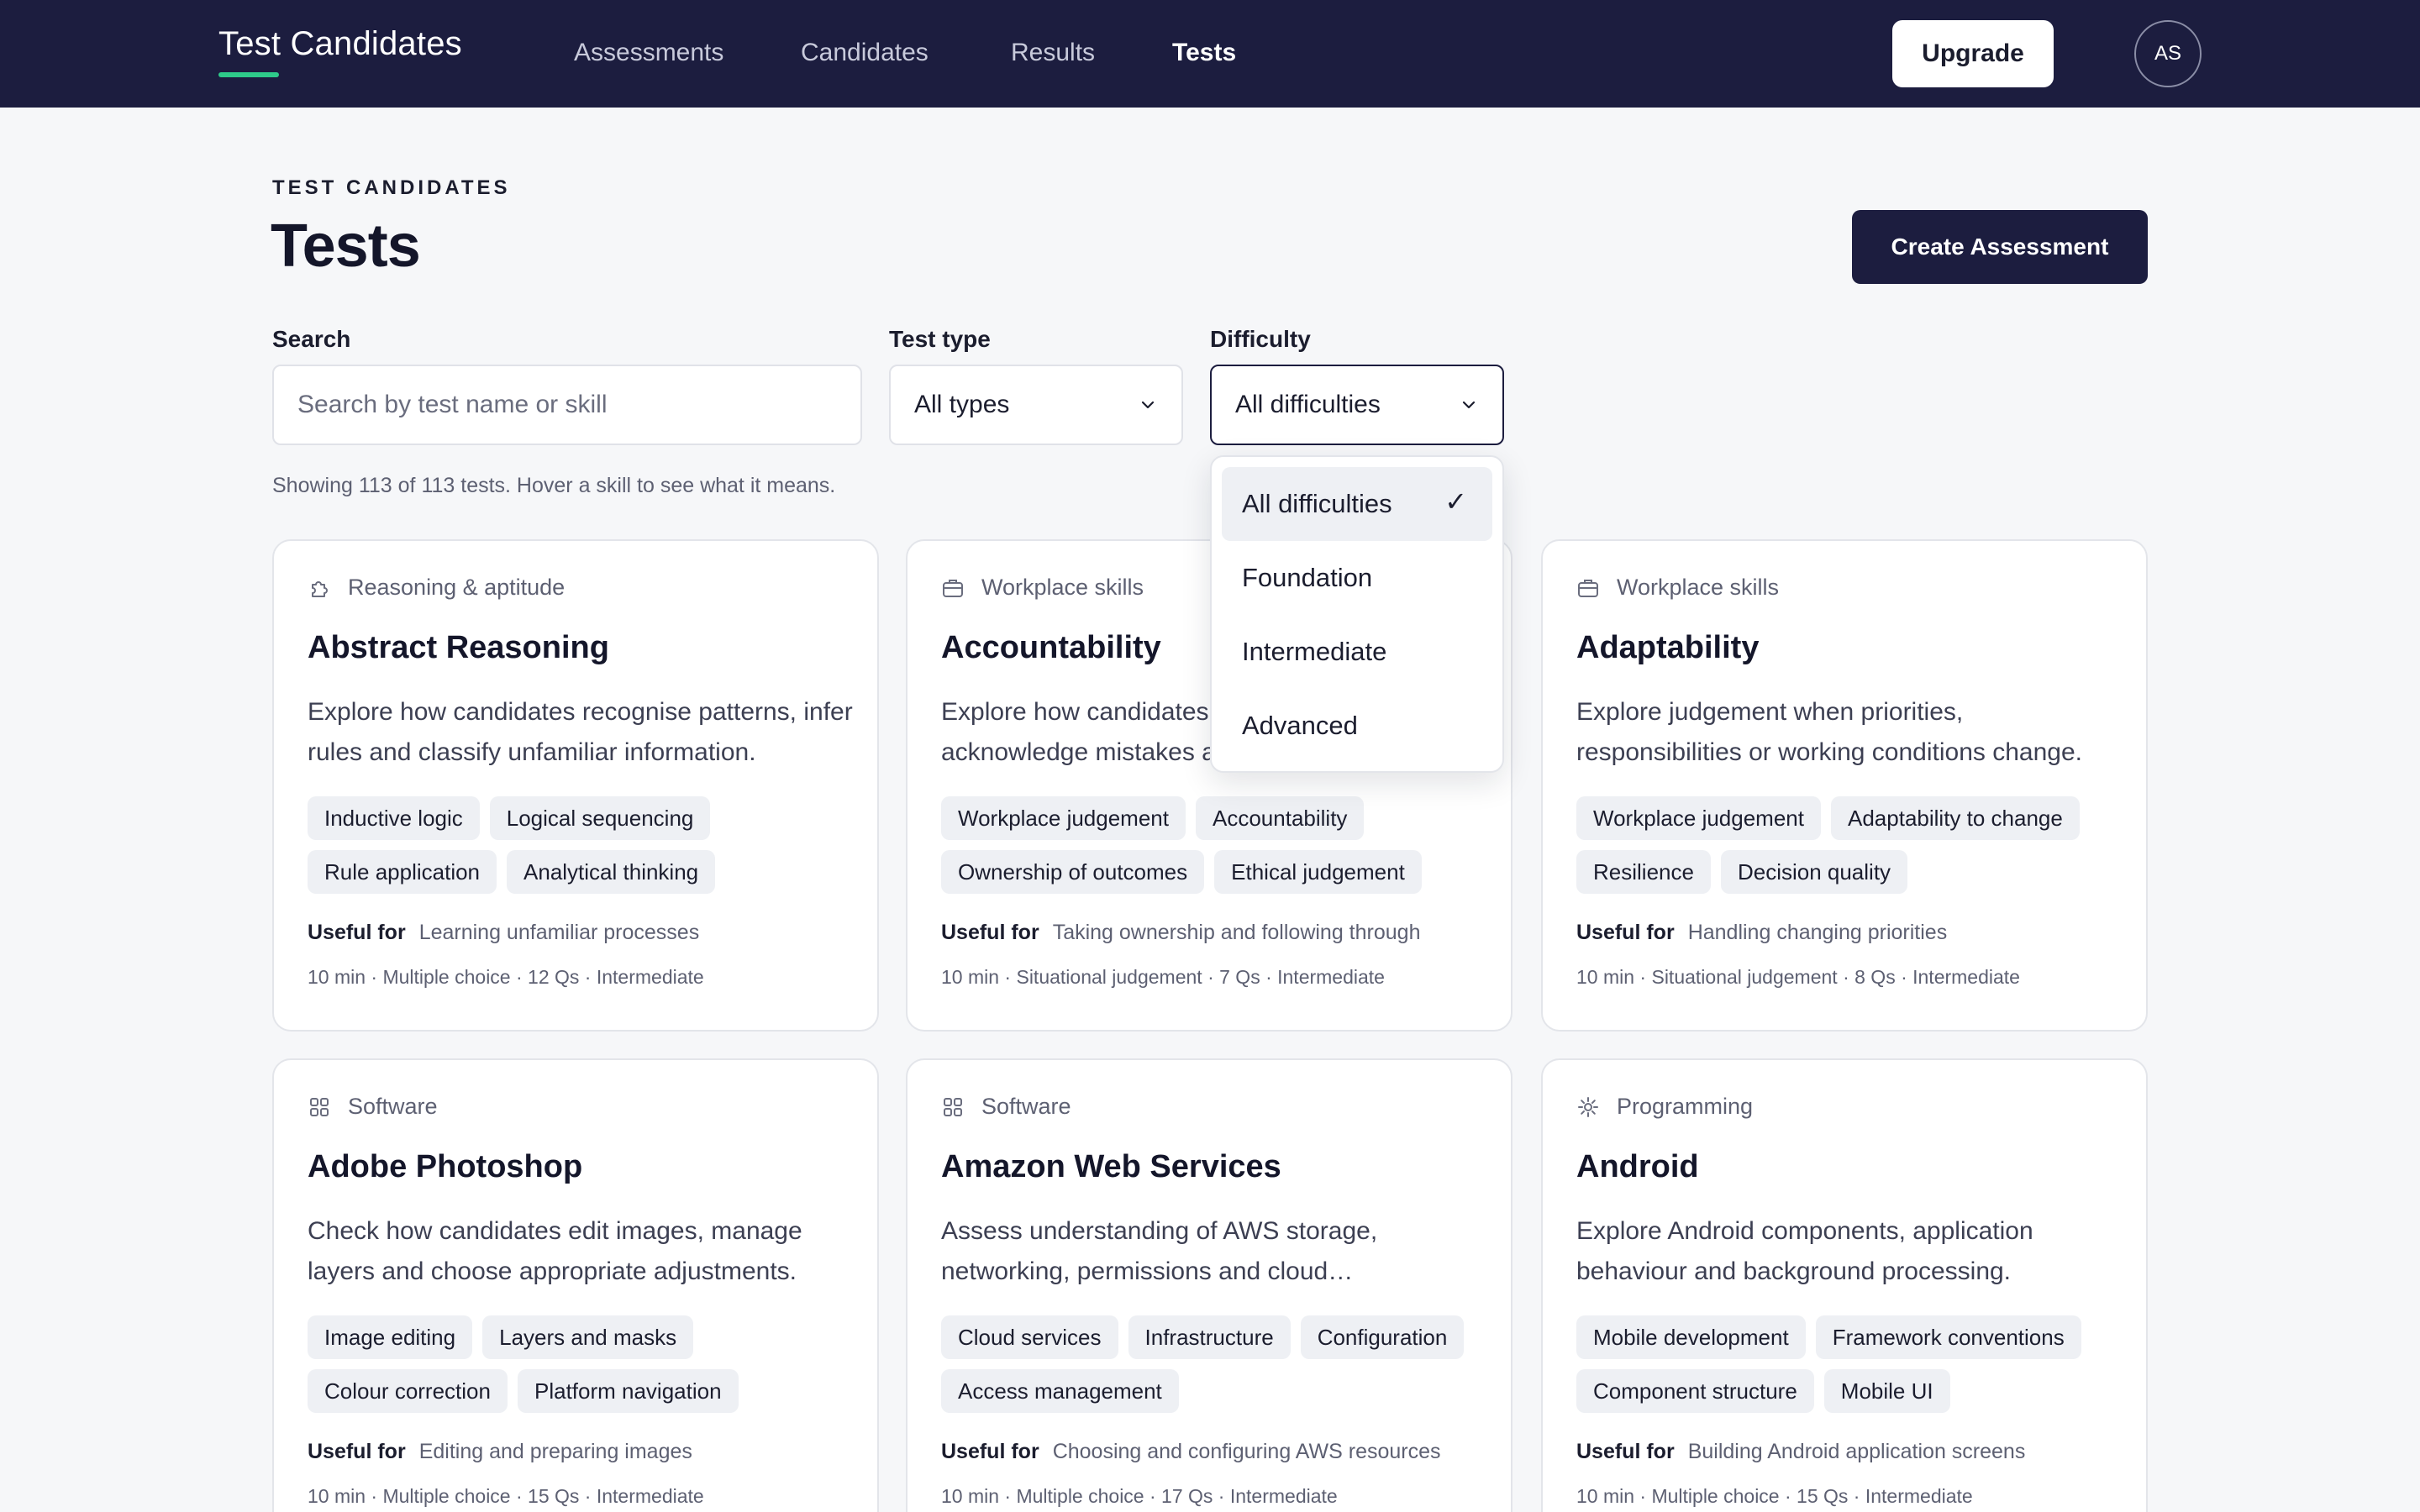 This screenshot has width=2420, height=1512. I want to click on page-eyebrow: TEST CANDIDATES, so click(391, 187).